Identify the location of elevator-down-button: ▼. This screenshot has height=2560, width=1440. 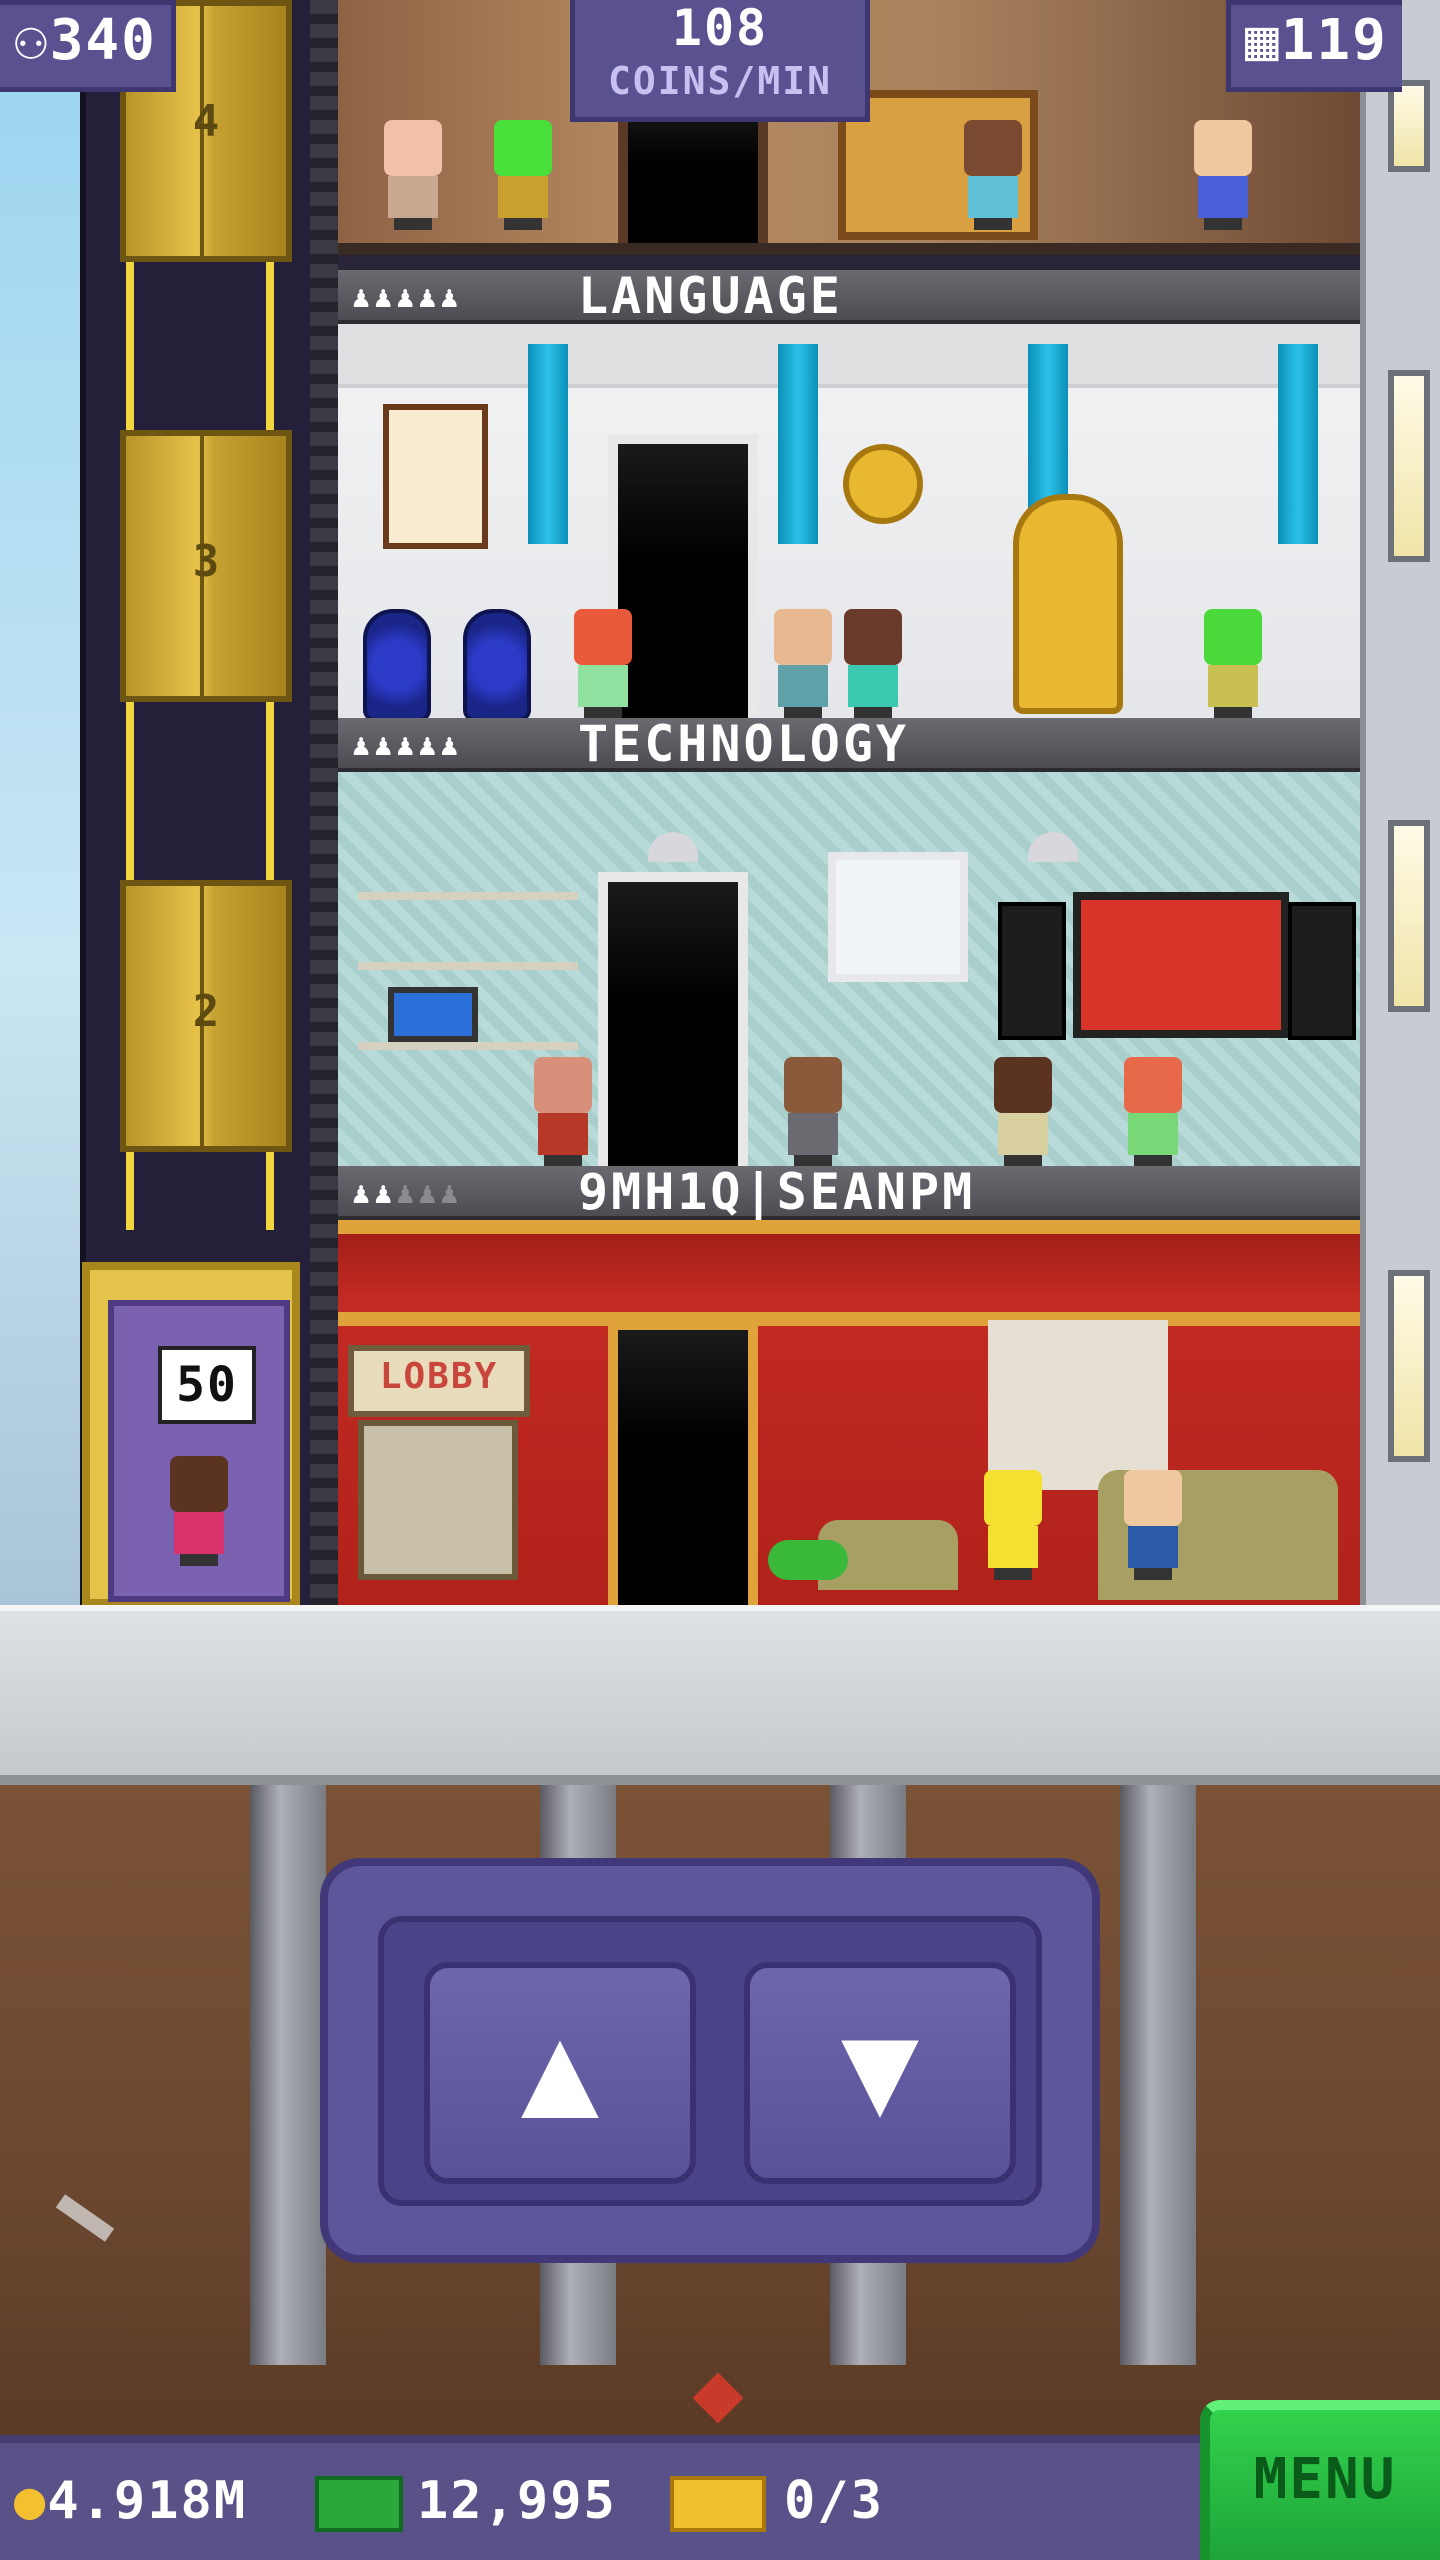
(880, 2073).